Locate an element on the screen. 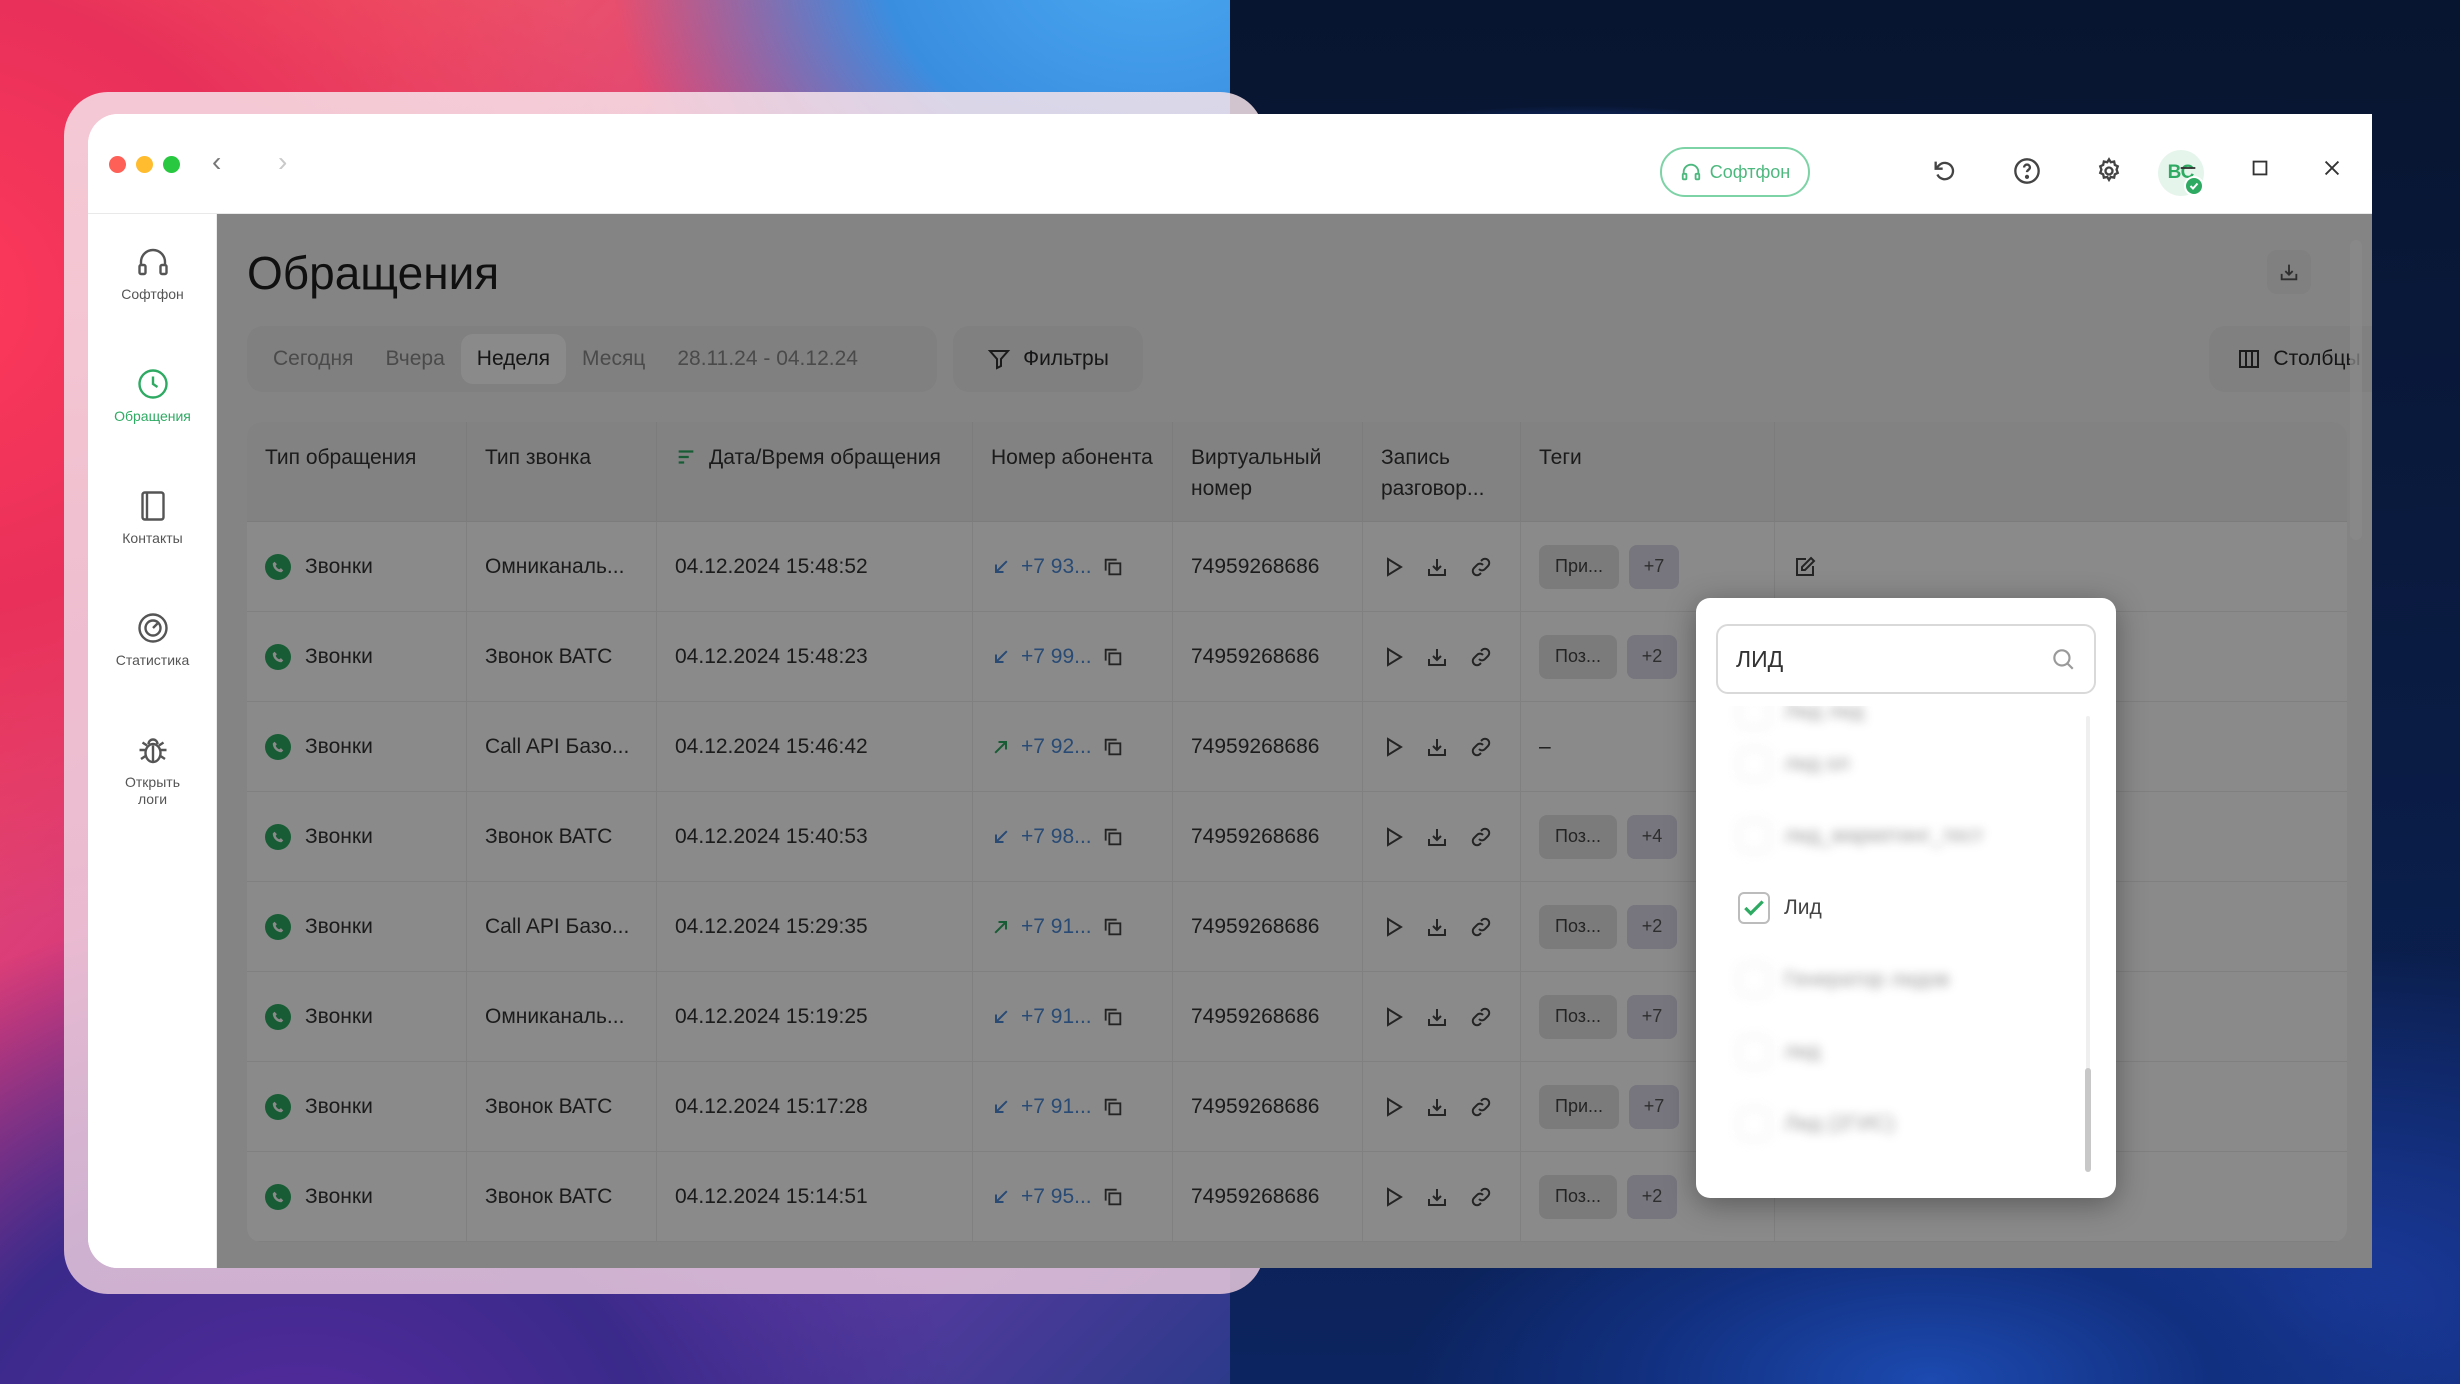  close-window-dot is located at coordinates (117, 164).